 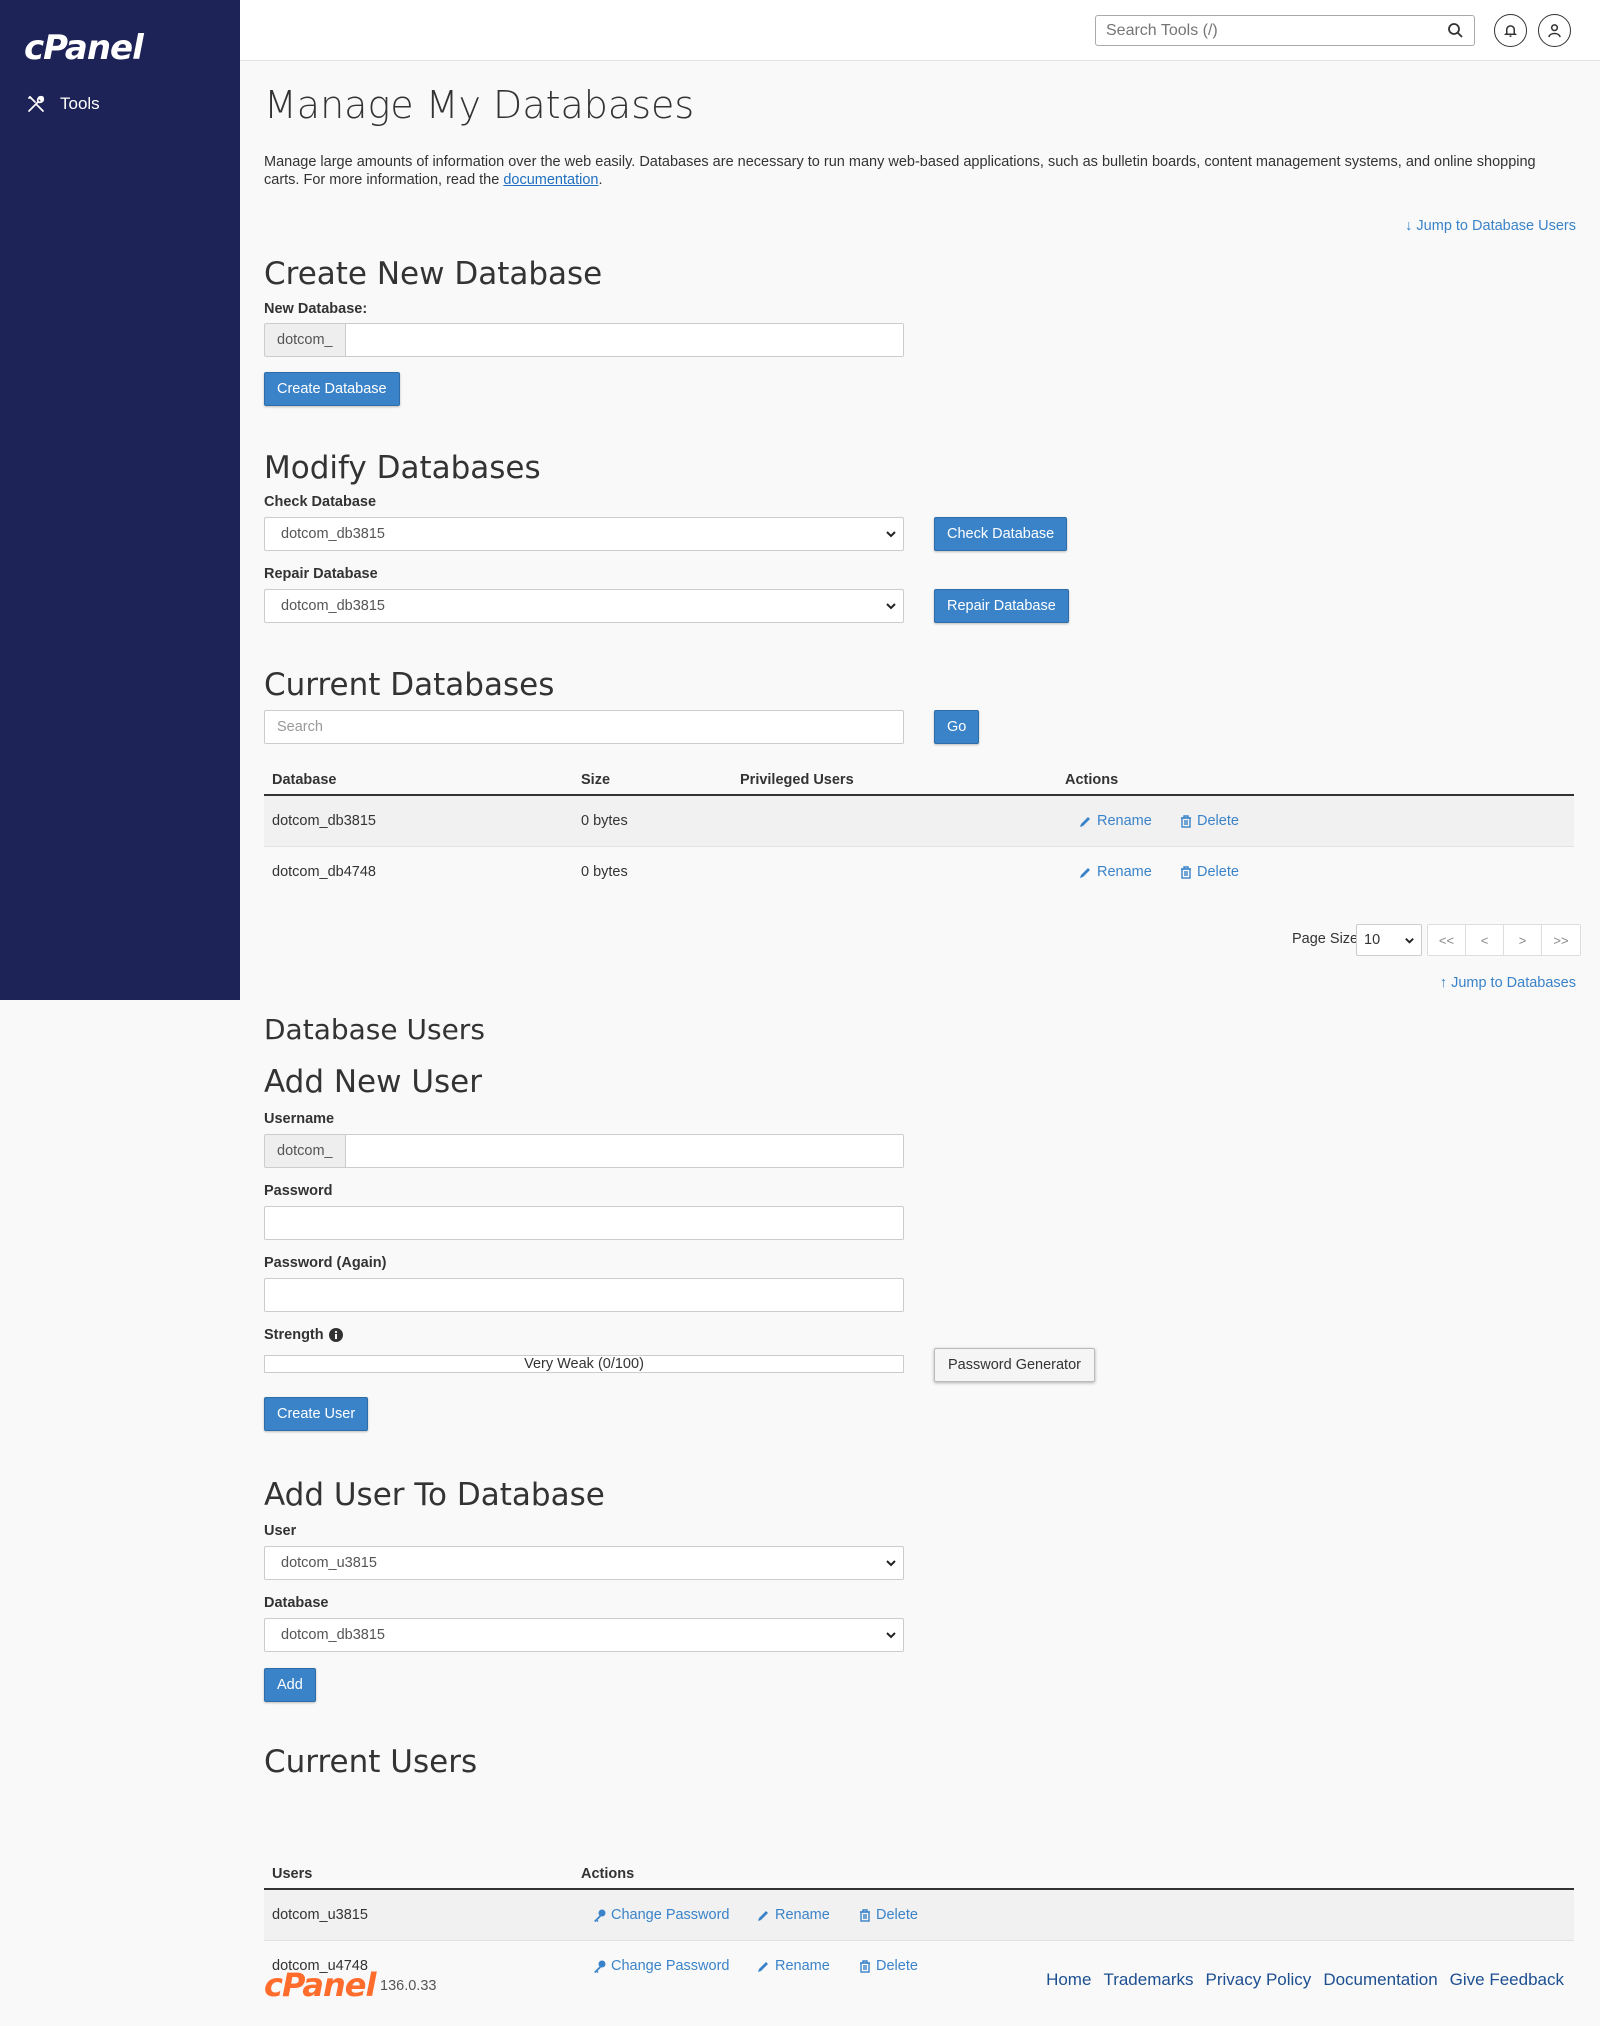 I want to click on top-bar, so click(x=920, y=30).